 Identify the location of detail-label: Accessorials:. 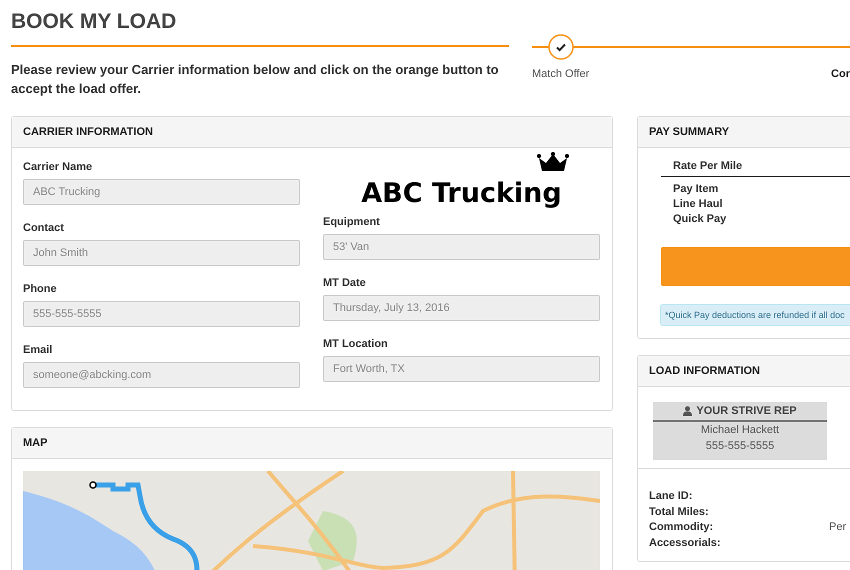
(685, 543).